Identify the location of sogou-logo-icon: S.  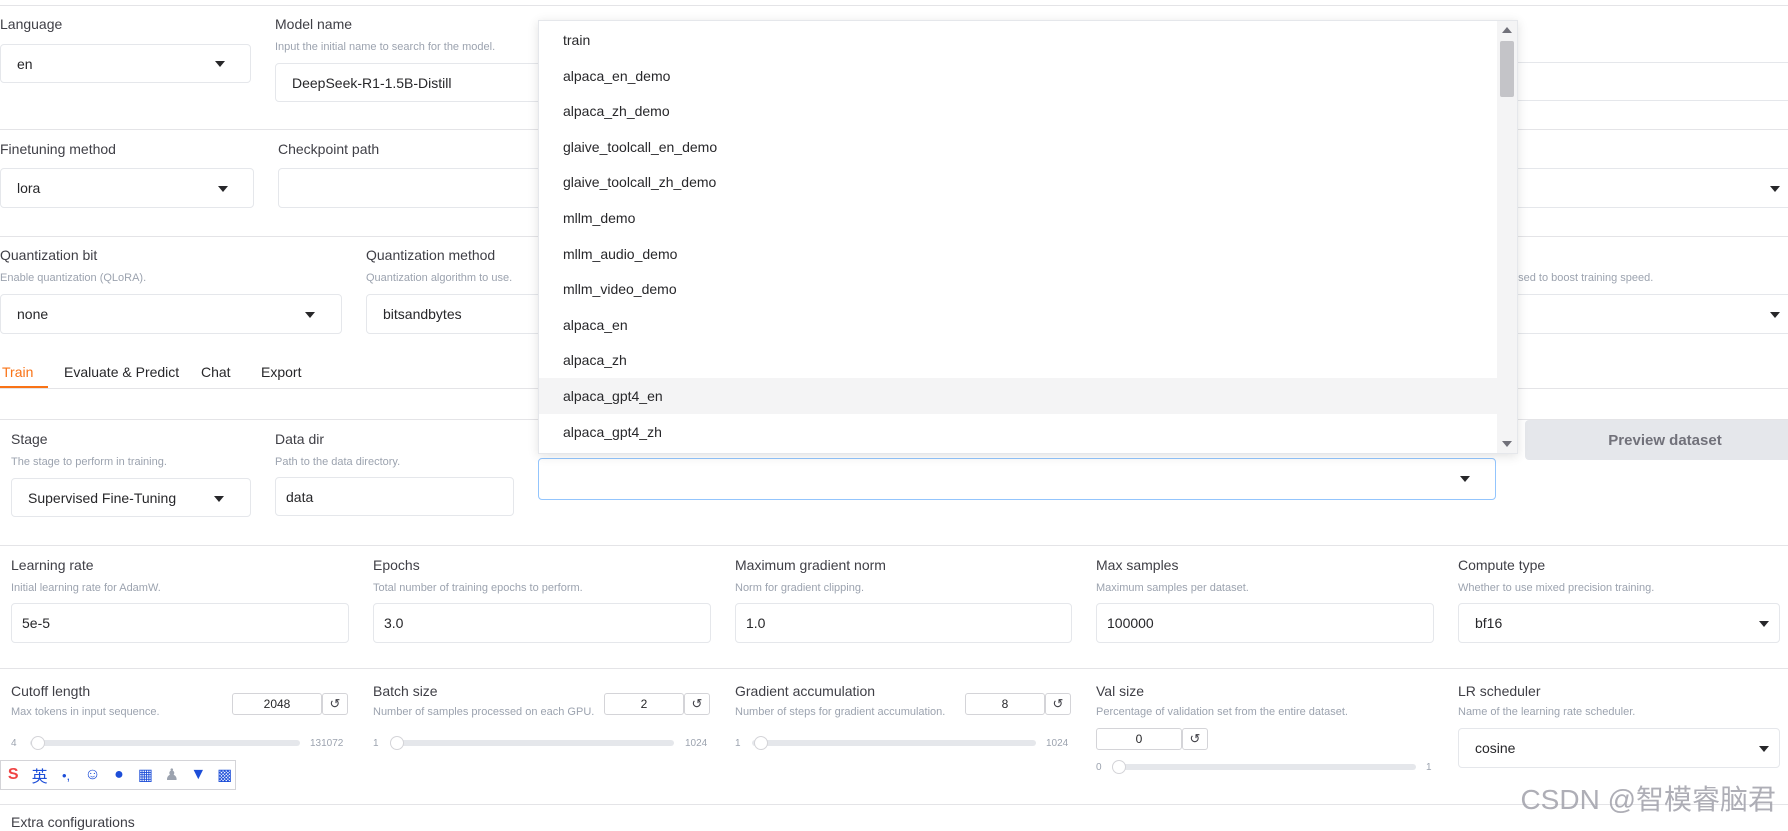
(13, 775).